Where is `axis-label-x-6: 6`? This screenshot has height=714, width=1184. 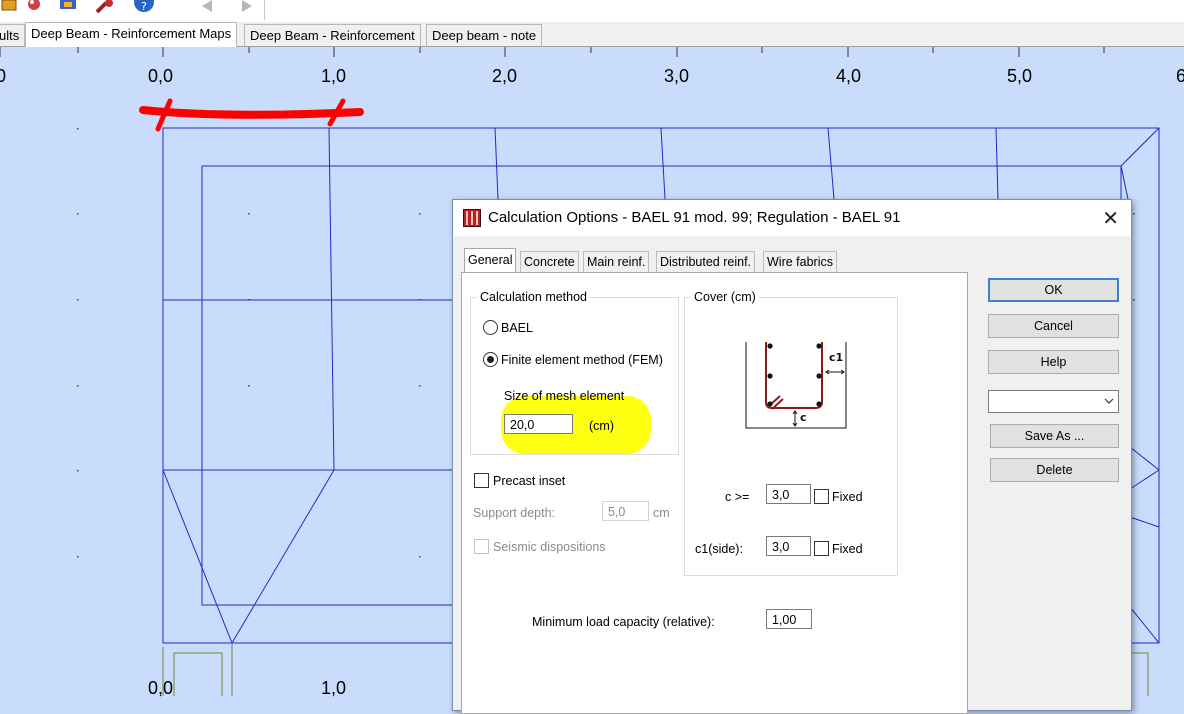
axis-label-x-6: 6 is located at coordinates (1180, 76).